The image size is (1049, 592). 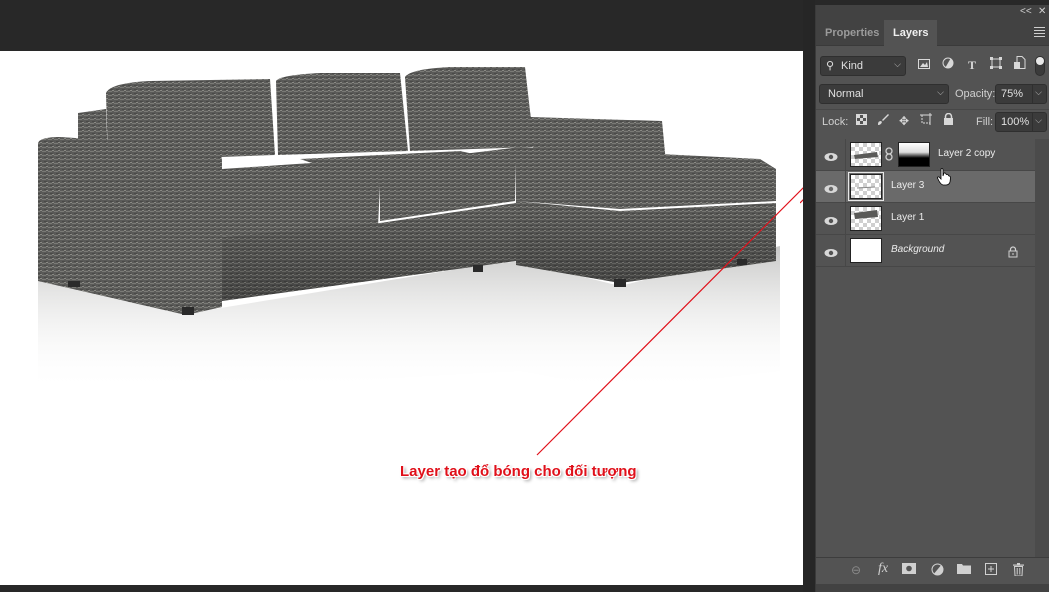 What do you see at coordinates (948, 65) in the screenshot?
I see `adjustment-filter-icon` at bounding box center [948, 65].